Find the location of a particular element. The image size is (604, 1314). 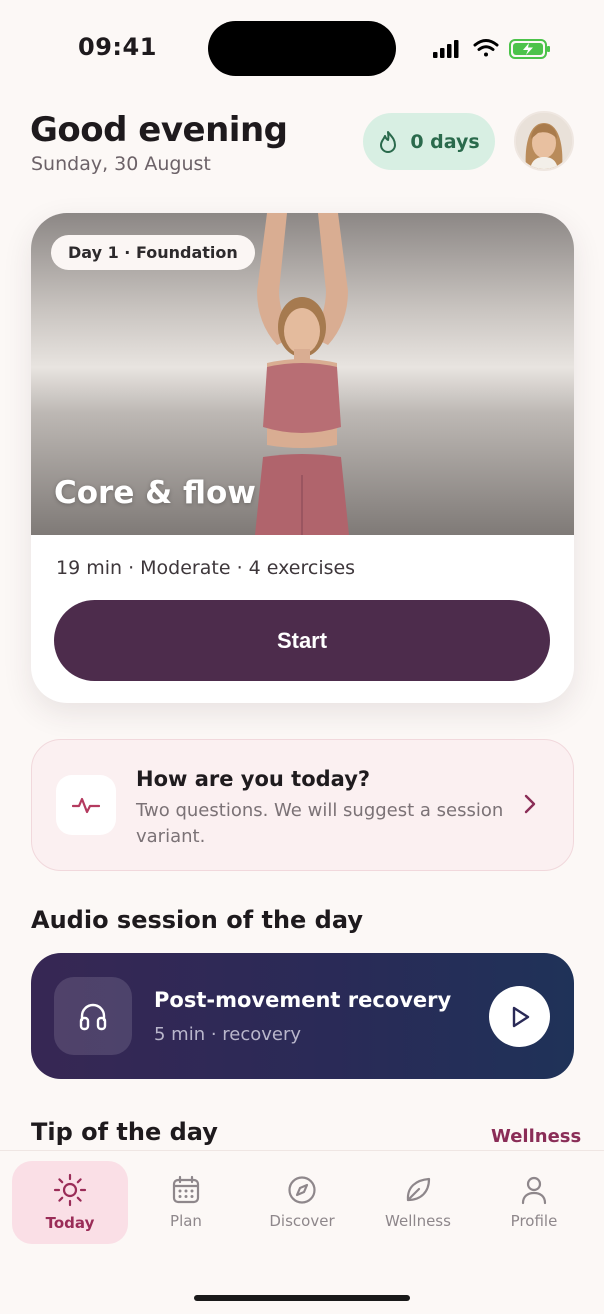

streak-badge: 0 days is located at coordinates (429, 141).